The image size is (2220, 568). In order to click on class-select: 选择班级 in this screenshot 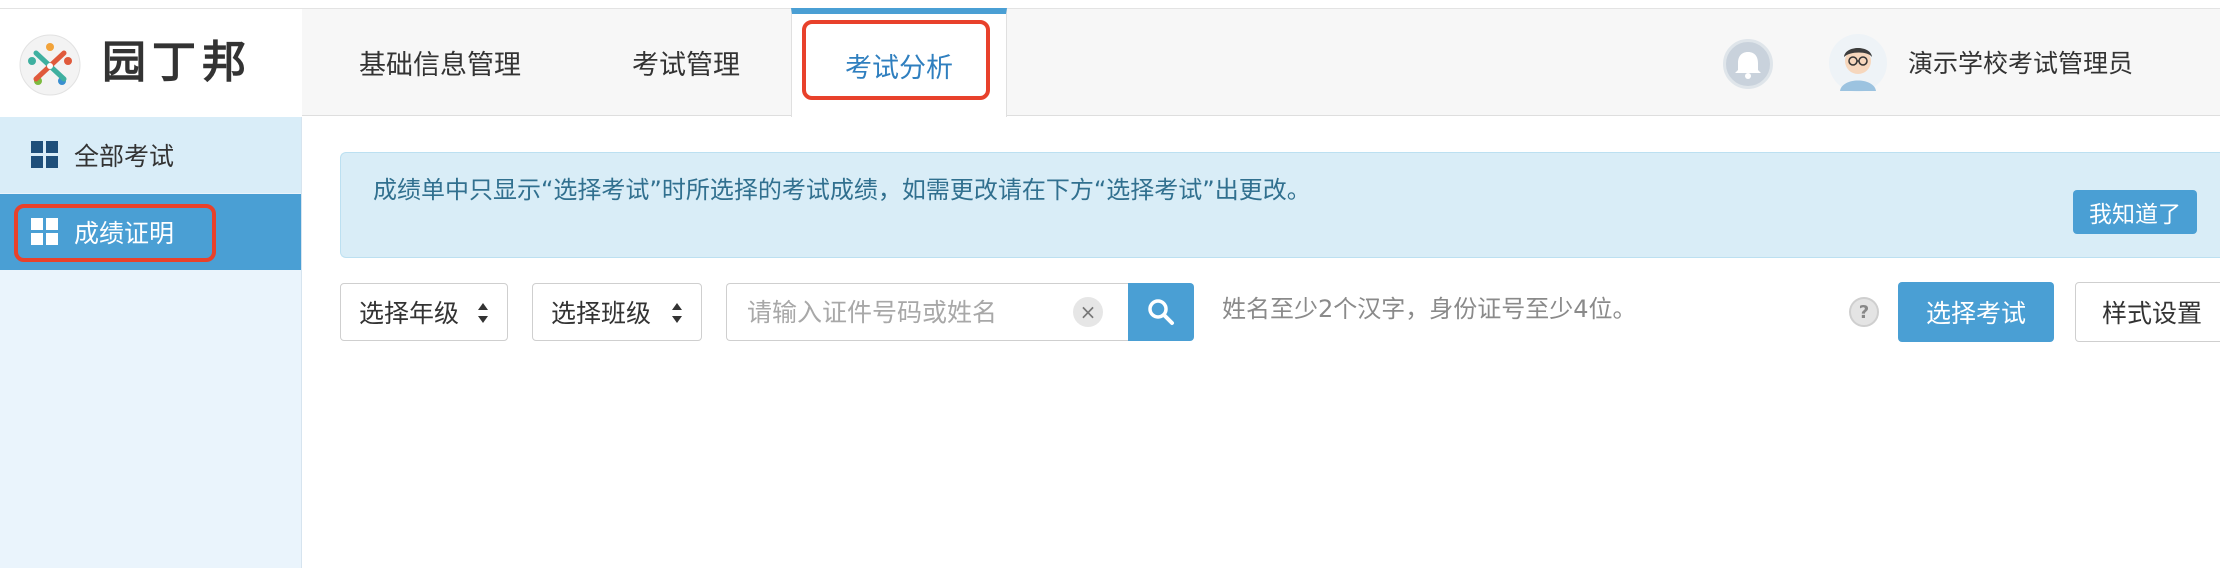, I will do `click(617, 312)`.